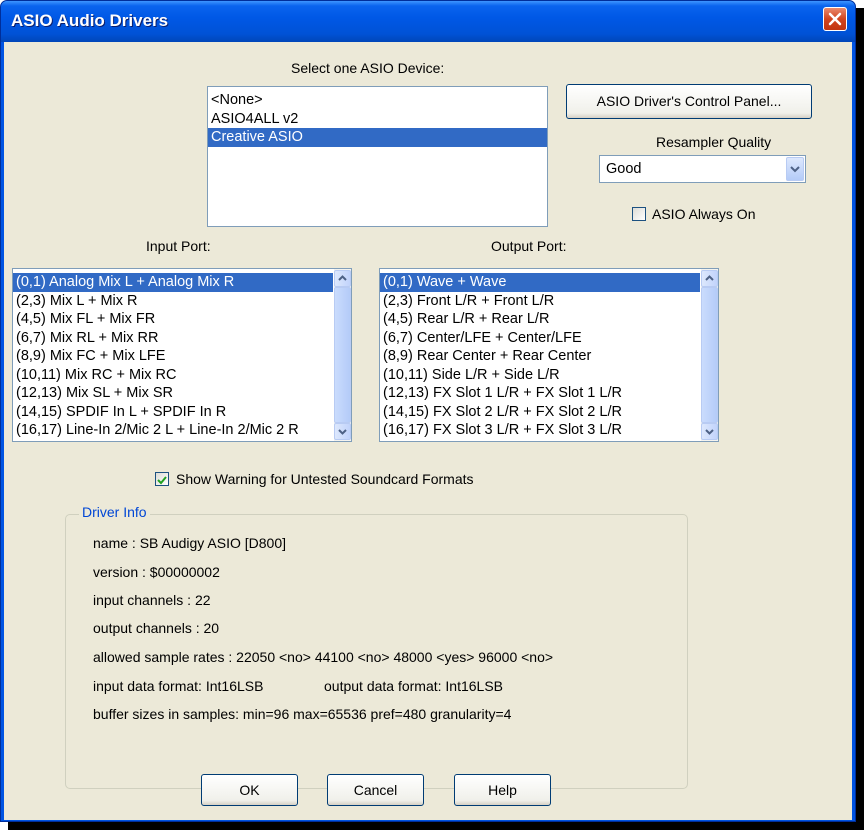 This screenshot has height=830, width=864. I want to click on help-button: Help, so click(502, 790).